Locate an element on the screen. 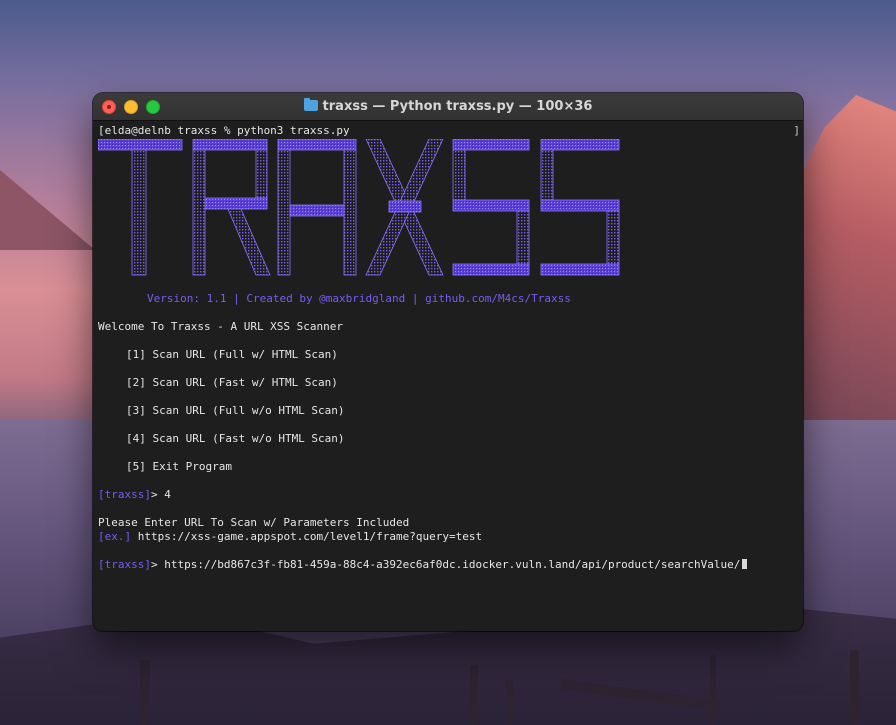 The height and width of the screenshot is (725, 896). title-bar: traxss — Python traxss.py — 100×36 is located at coordinates (448, 107).